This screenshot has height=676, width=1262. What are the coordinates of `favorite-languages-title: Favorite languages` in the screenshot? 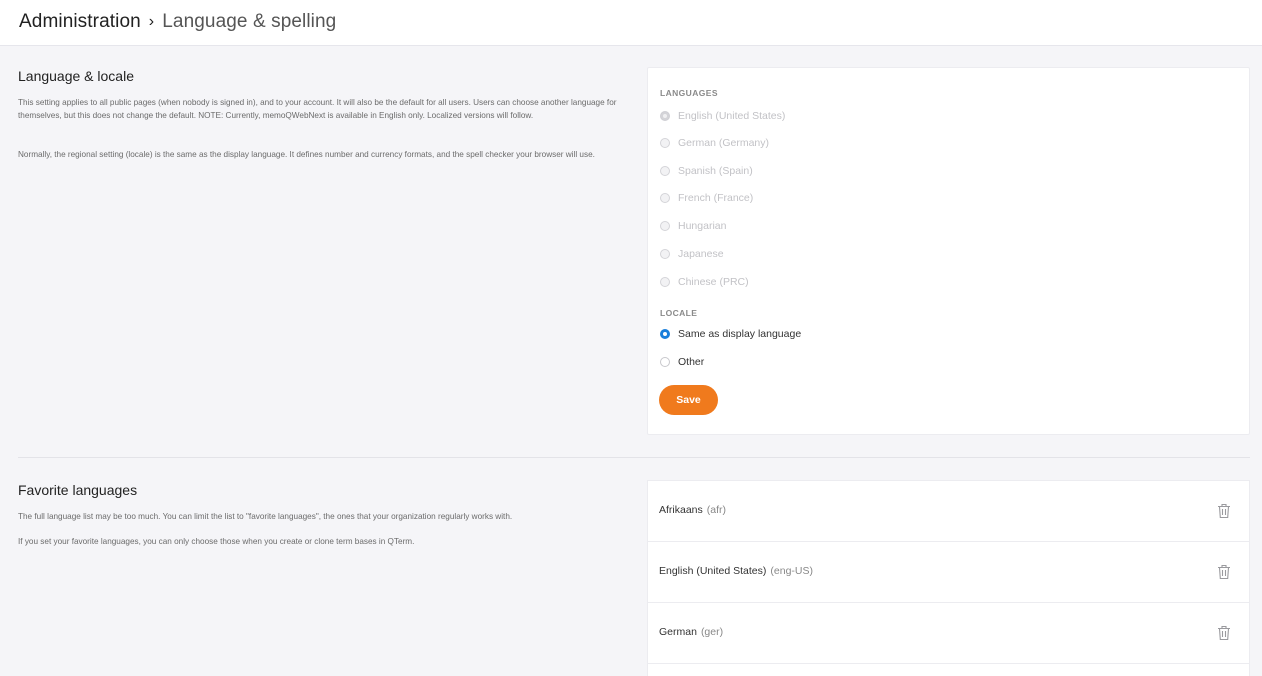 It's located at (78, 490).